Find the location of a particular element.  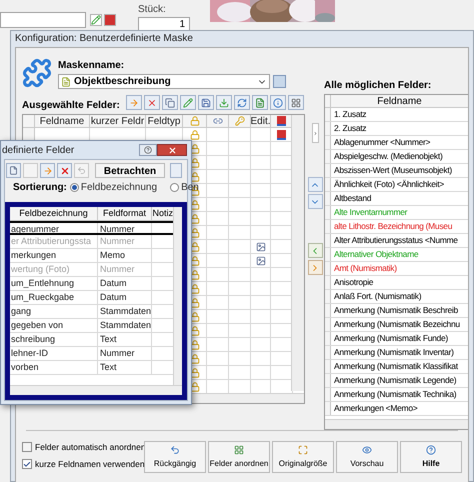

sort-label: Sortierung: is located at coordinates (40, 188).